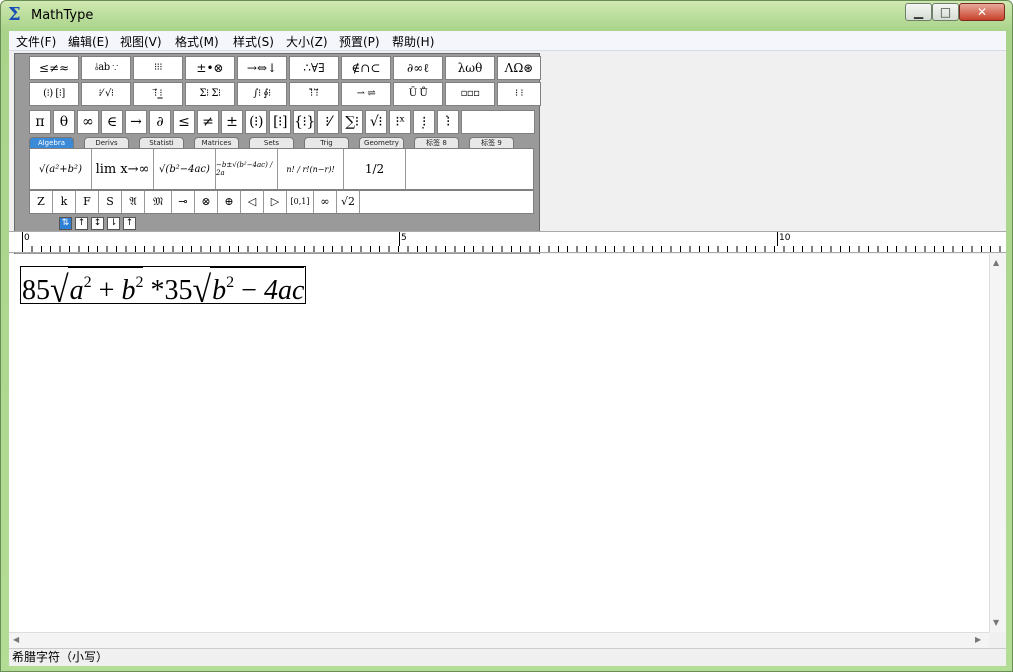 This screenshot has height=672, width=1013. Describe the element at coordinates (40, 122) in the screenshot. I see `pi-symbol-button: π` at that location.